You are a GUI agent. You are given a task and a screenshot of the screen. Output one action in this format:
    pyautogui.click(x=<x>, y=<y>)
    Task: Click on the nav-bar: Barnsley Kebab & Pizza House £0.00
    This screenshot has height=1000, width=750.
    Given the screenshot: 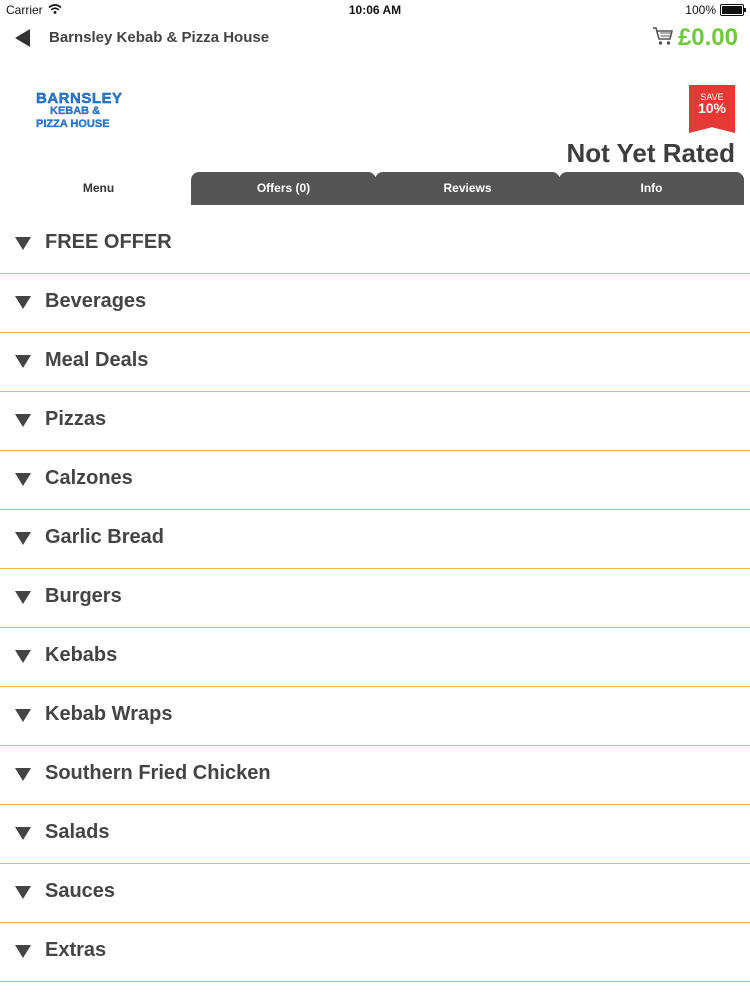 What is the action you would take?
    pyautogui.click(x=375, y=38)
    